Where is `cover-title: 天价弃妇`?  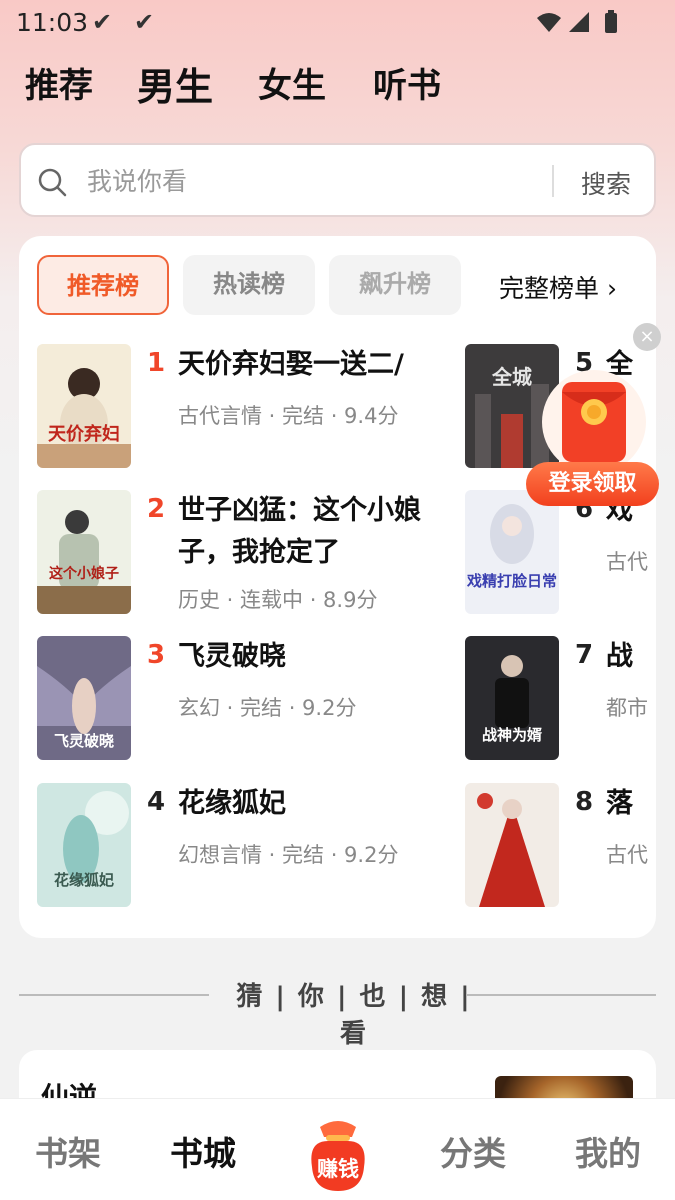
cover-title: 天价弃妇 is located at coordinates (84, 434).